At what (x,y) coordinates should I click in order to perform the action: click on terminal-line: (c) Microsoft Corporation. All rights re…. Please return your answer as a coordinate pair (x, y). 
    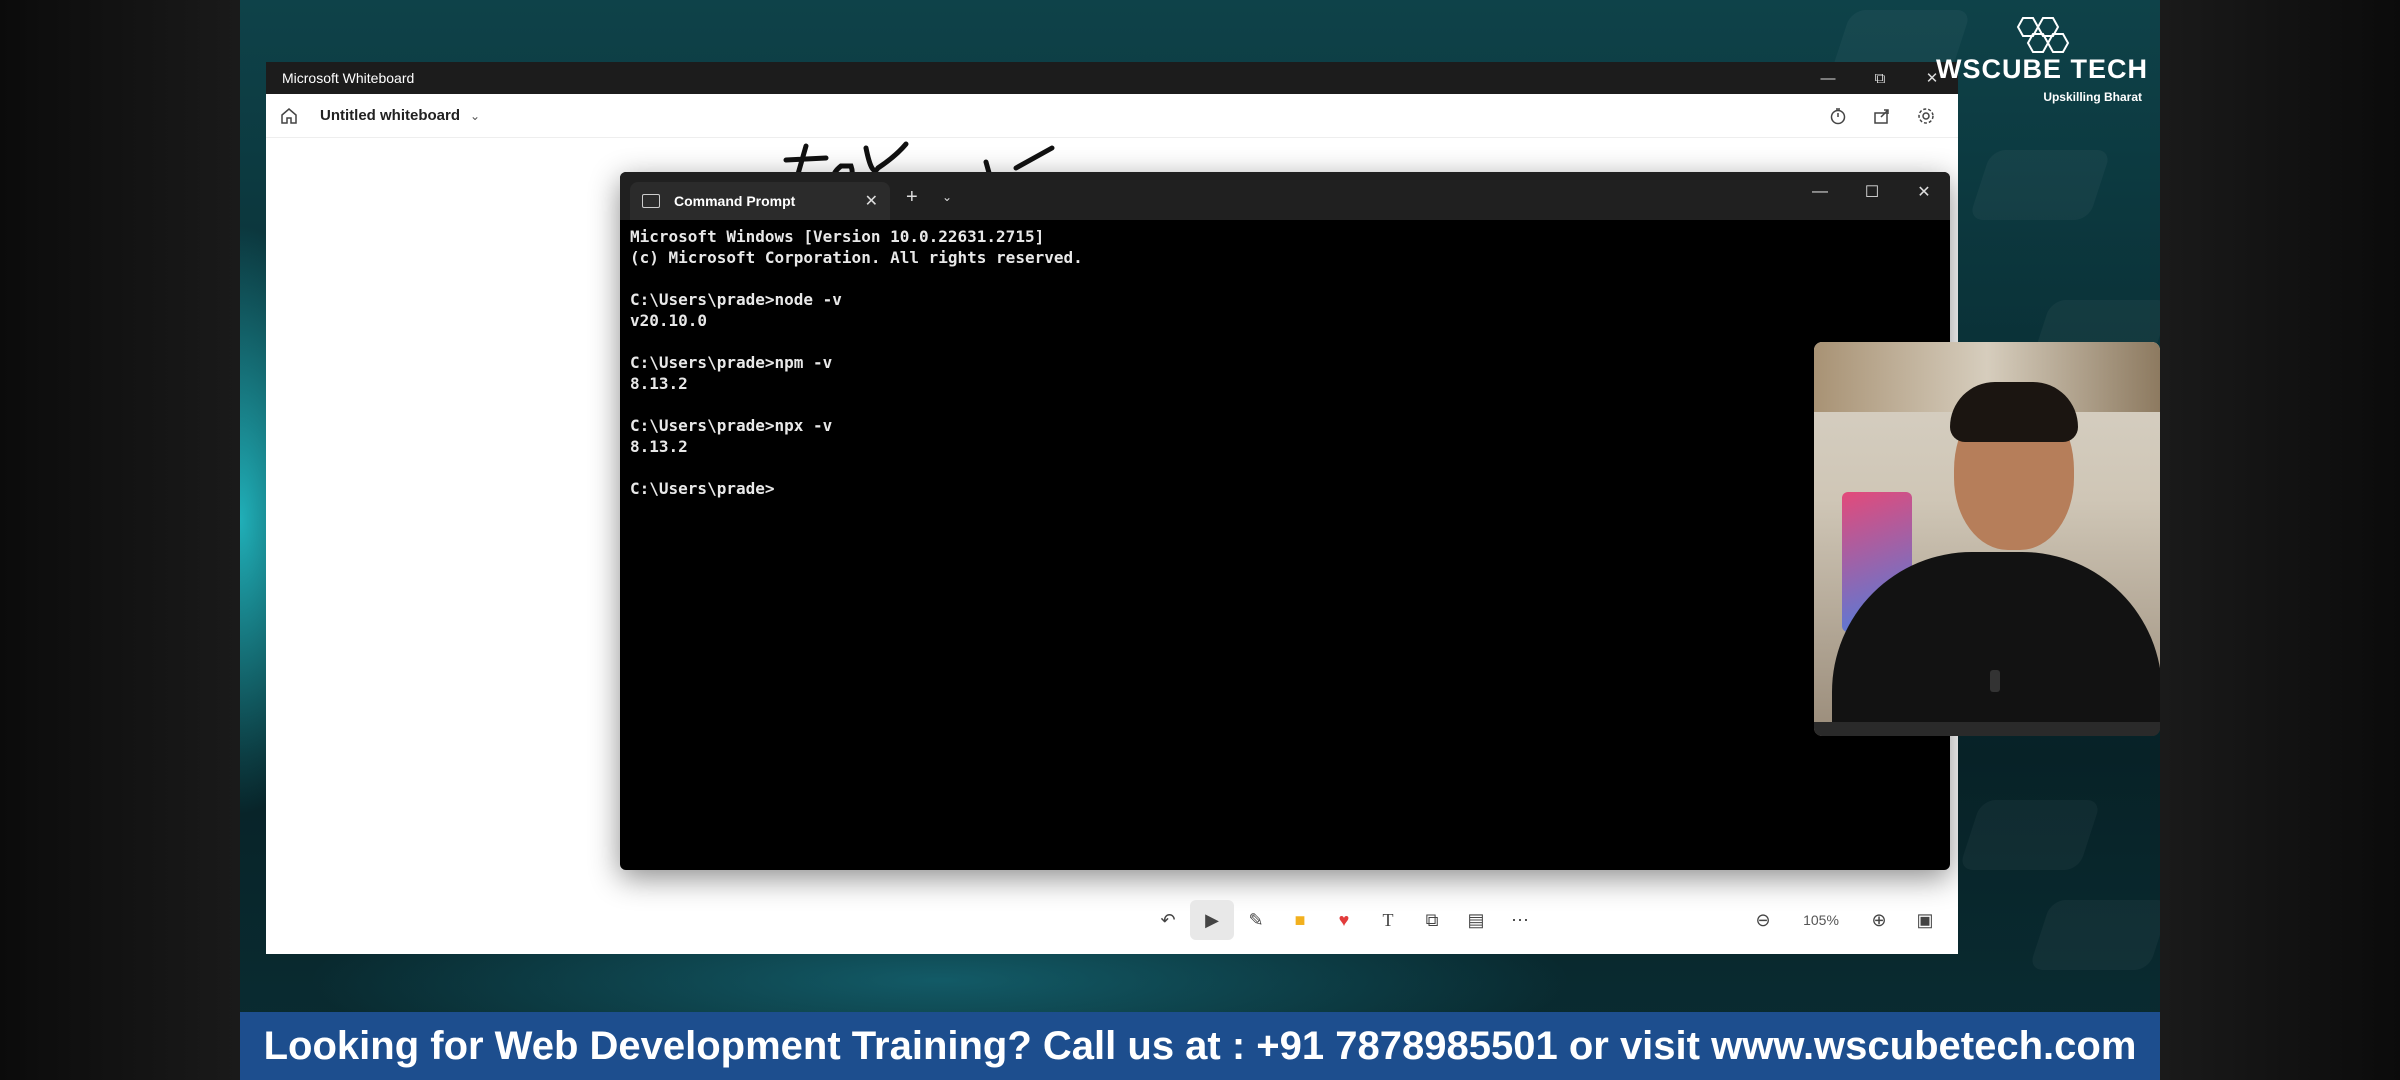
    Looking at the image, I should click on (856, 257).